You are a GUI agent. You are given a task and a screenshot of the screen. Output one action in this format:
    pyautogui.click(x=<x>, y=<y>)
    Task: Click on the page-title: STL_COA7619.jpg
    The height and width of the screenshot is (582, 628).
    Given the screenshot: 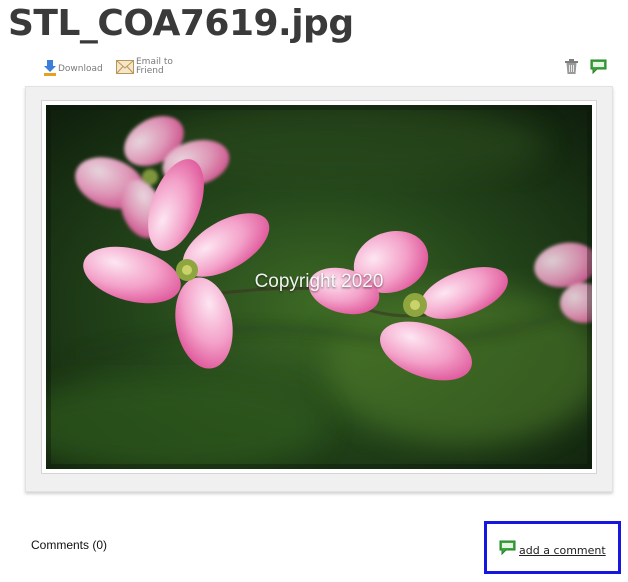 What is the action you would take?
    pyautogui.click(x=181, y=23)
    